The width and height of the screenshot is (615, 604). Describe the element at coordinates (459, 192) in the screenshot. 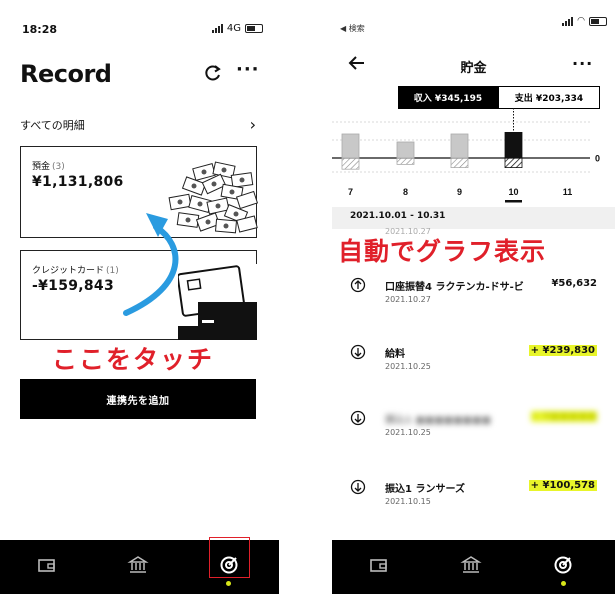

I see `x-tick-label-9: 9` at that location.